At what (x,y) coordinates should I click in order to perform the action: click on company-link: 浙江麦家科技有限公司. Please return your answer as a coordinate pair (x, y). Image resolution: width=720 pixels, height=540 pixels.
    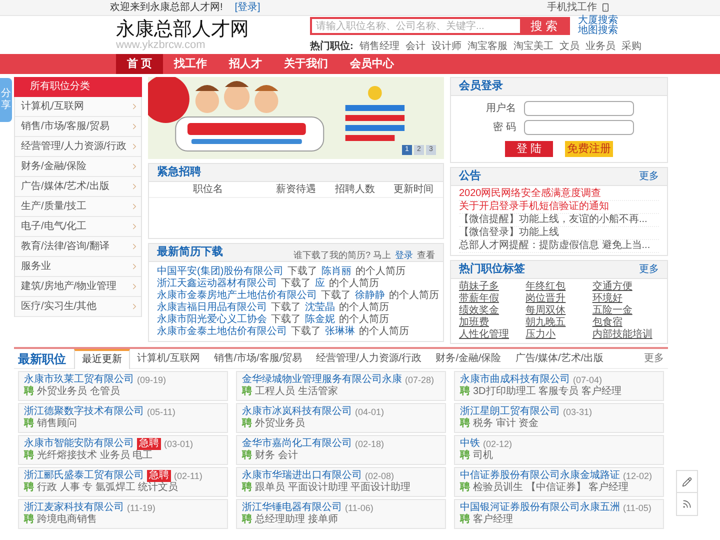
    Looking at the image, I should click on (74, 508).